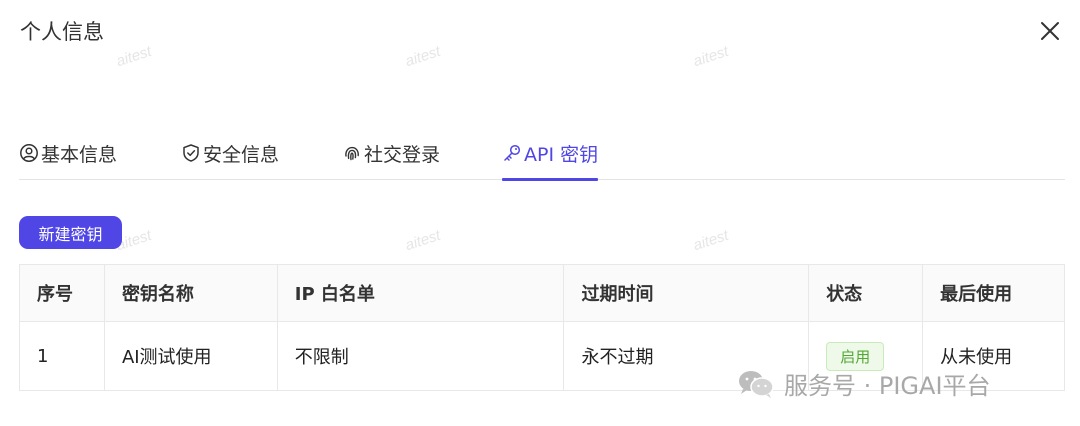 The image size is (1080, 426). Describe the element at coordinates (420, 356) in the screenshot. I see `cell-ip-whitelist: 不限制` at that location.